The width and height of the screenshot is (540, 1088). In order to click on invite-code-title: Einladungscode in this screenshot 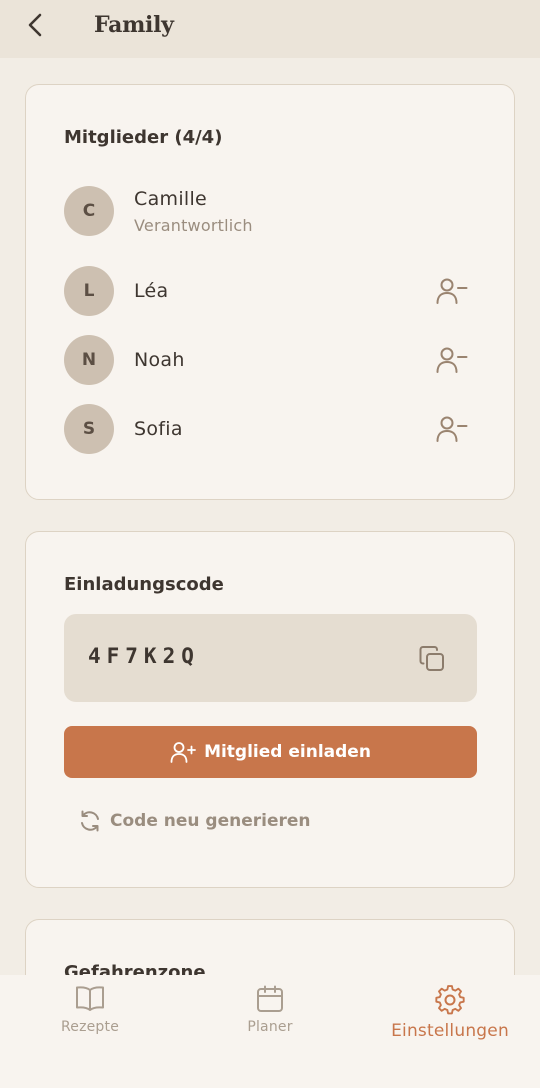, I will do `click(144, 584)`.